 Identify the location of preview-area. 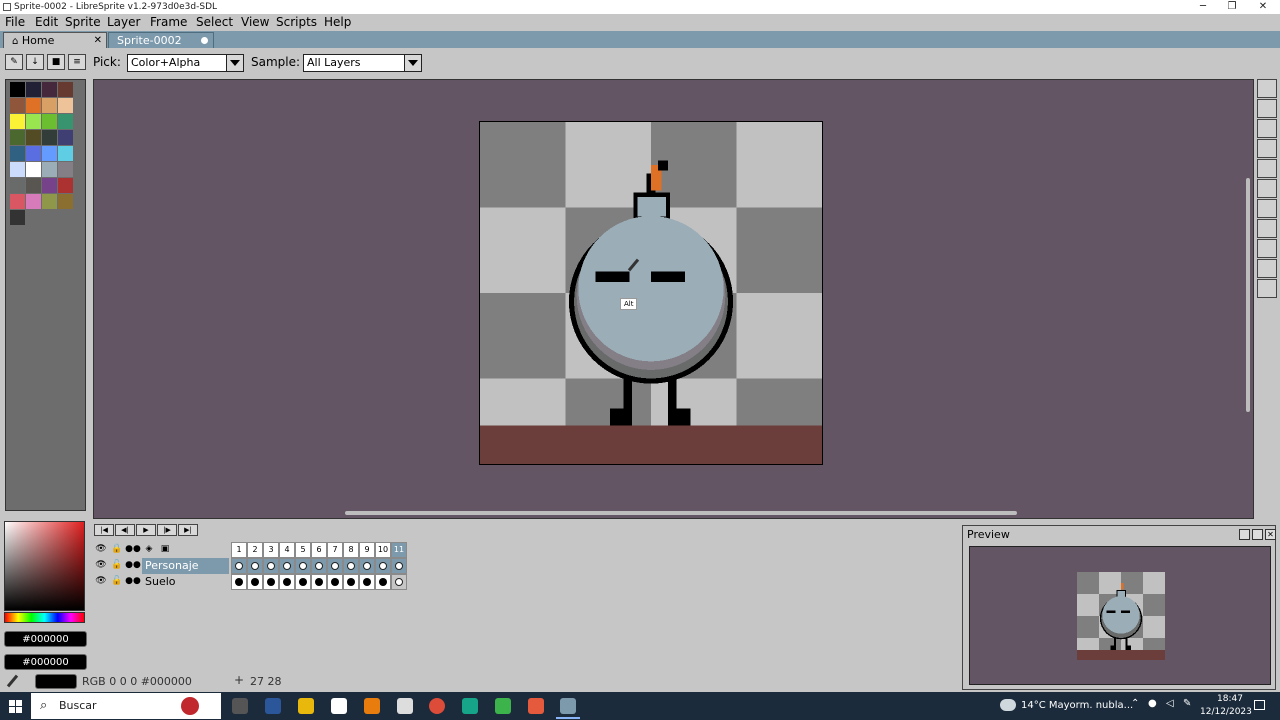
(1120, 615).